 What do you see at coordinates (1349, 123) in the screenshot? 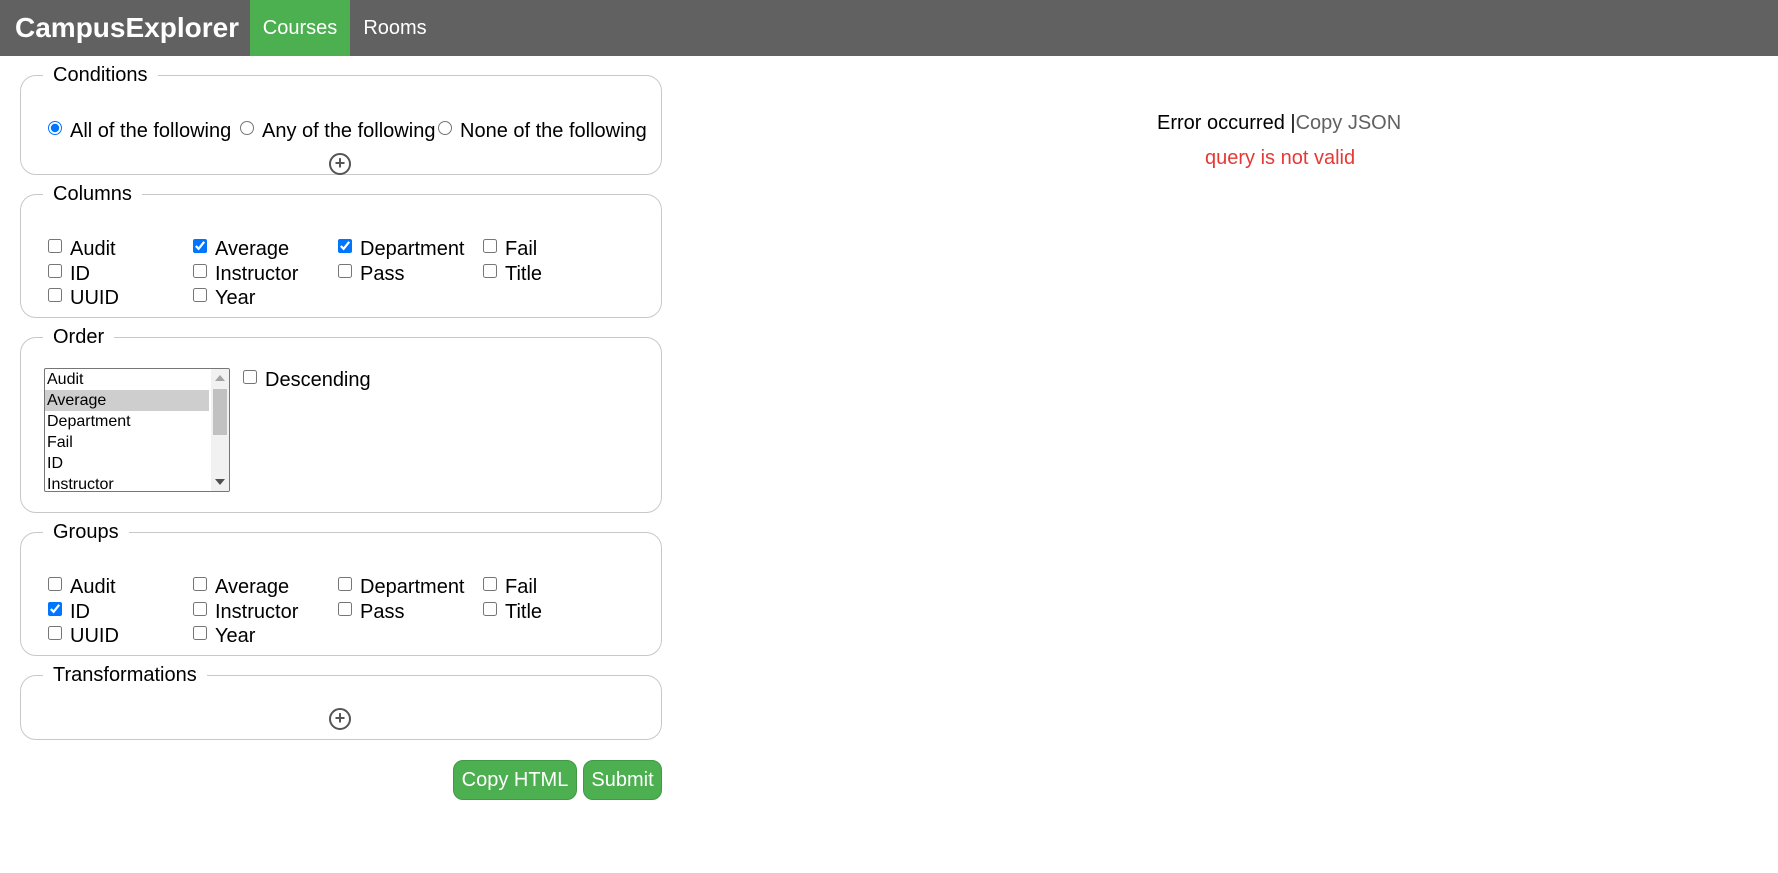
I see `copy-json-link: Copy JSON` at bounding box center [1349, 123].